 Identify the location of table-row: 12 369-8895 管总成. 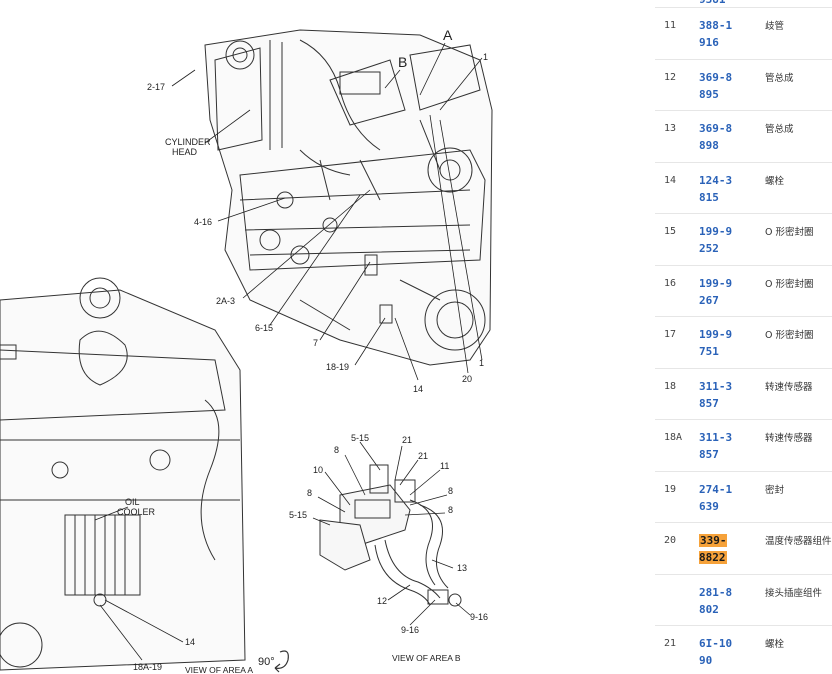
(743, 85).